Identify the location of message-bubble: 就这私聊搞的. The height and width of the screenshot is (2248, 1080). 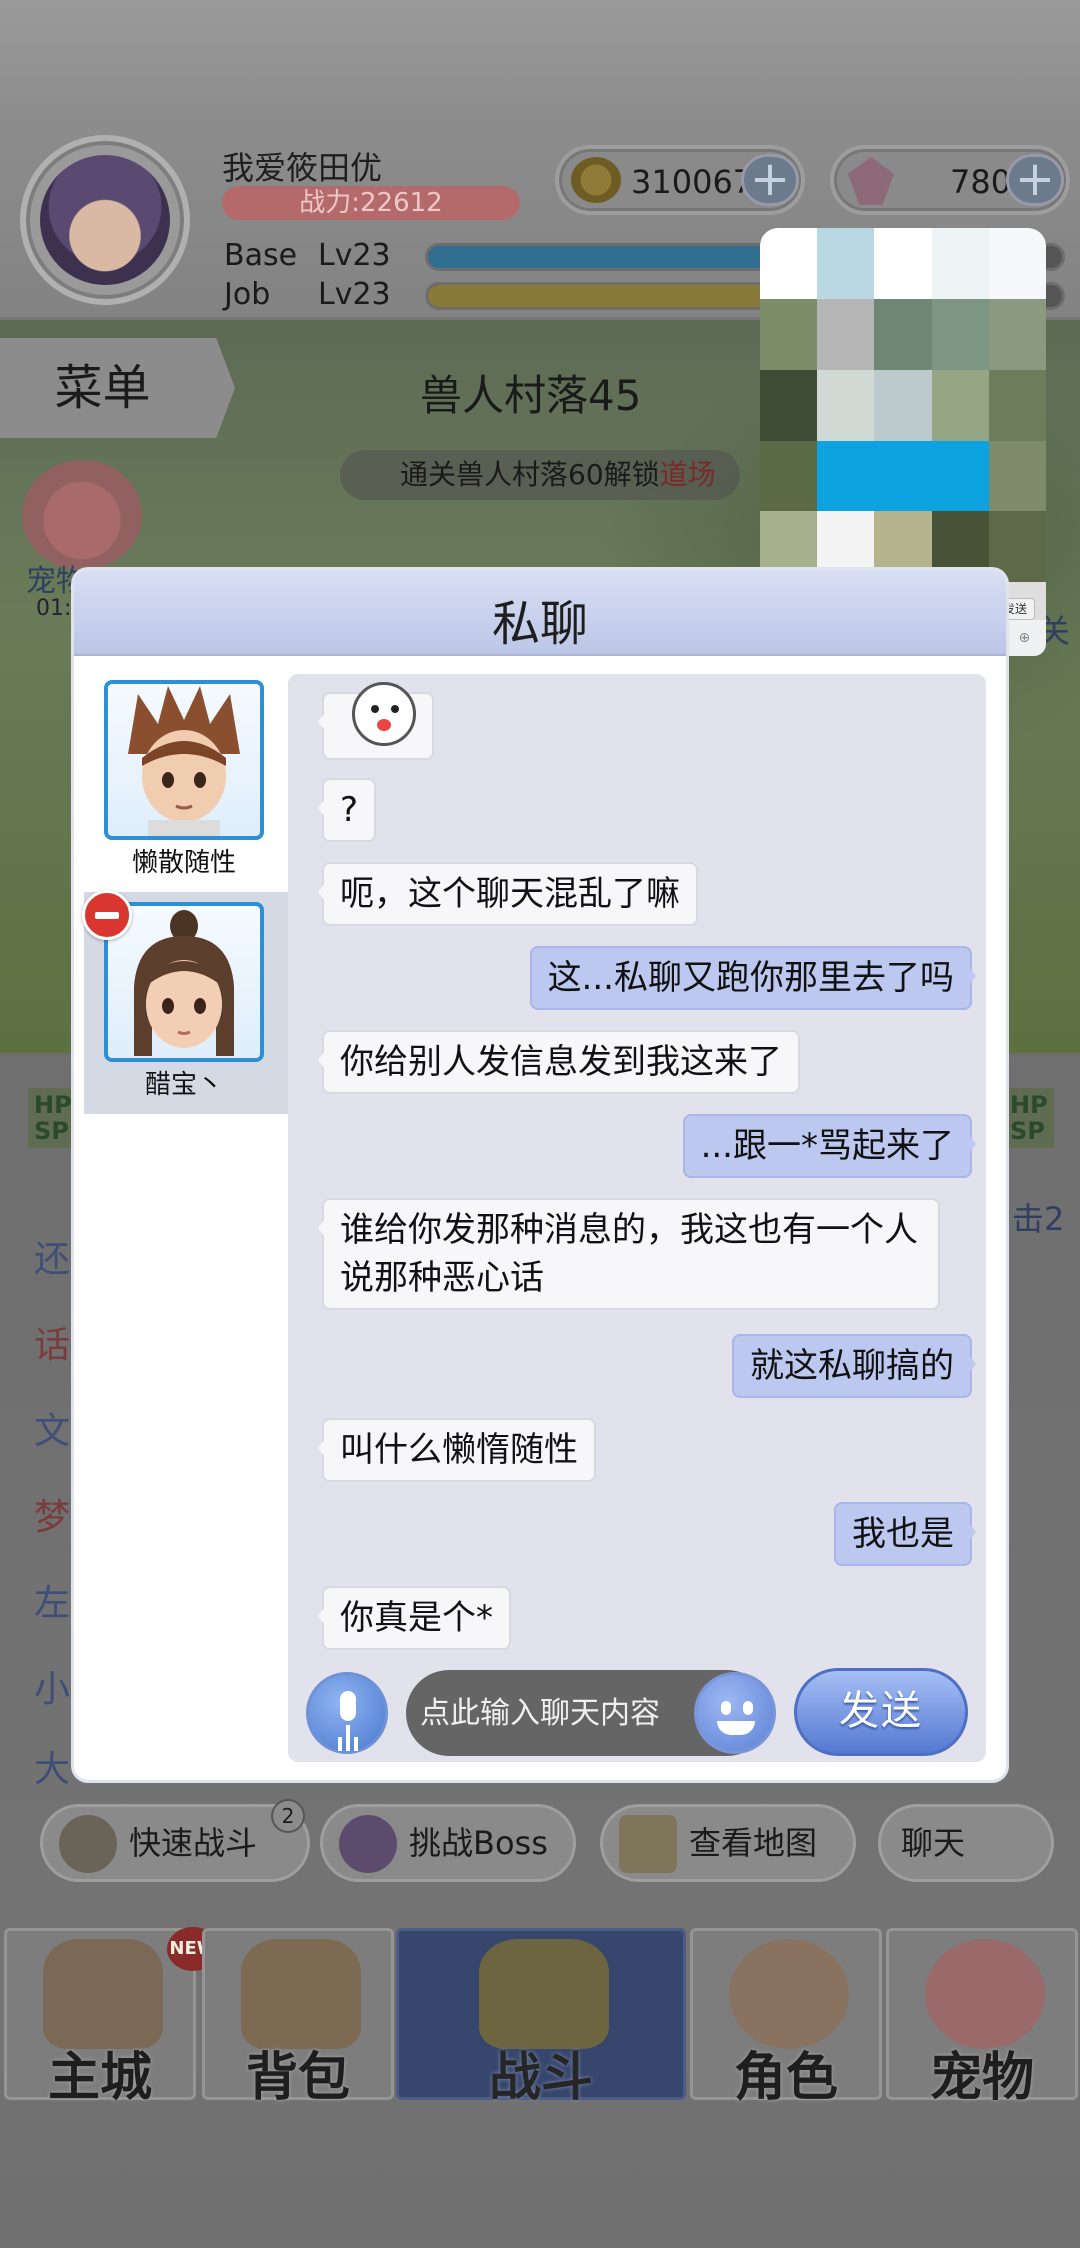
(854, 1366).